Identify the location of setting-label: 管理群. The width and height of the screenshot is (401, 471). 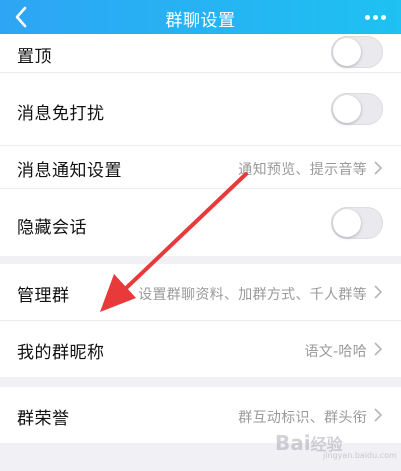
(43, 296).